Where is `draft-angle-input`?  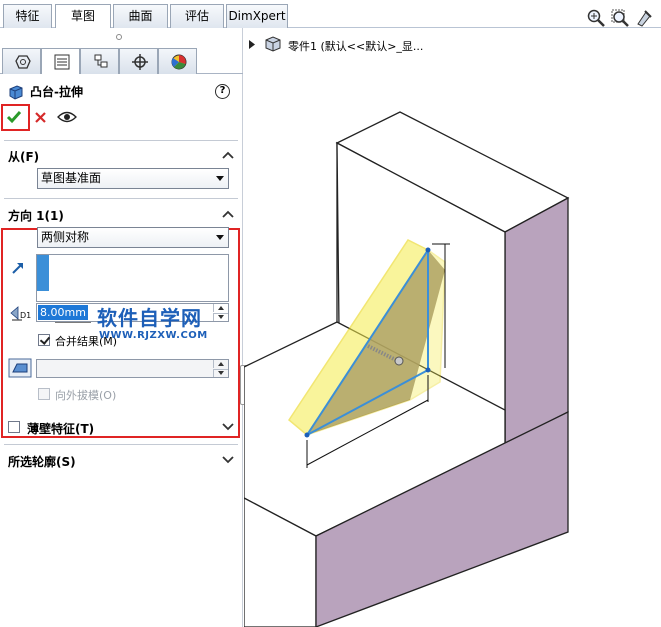 draft-angle-input is located at coordinates (132, 368).